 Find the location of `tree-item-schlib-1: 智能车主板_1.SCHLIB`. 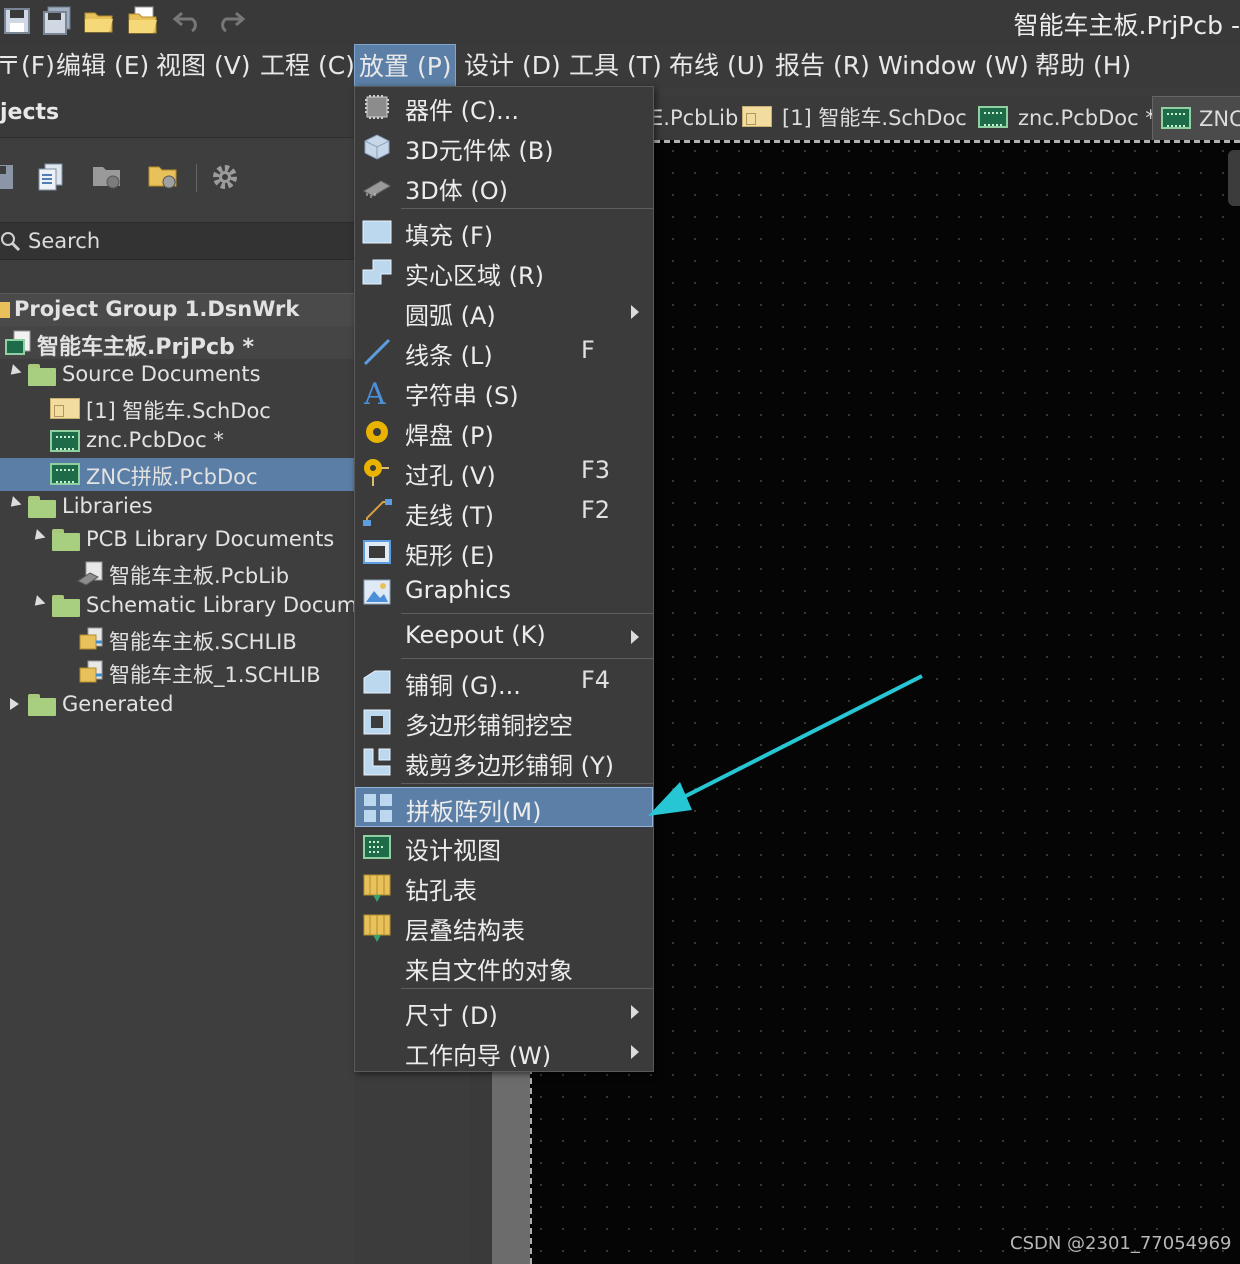

tree-item-schlib-1: 智能车主板_1.SCHLIB is located at coordinates (177, 672).